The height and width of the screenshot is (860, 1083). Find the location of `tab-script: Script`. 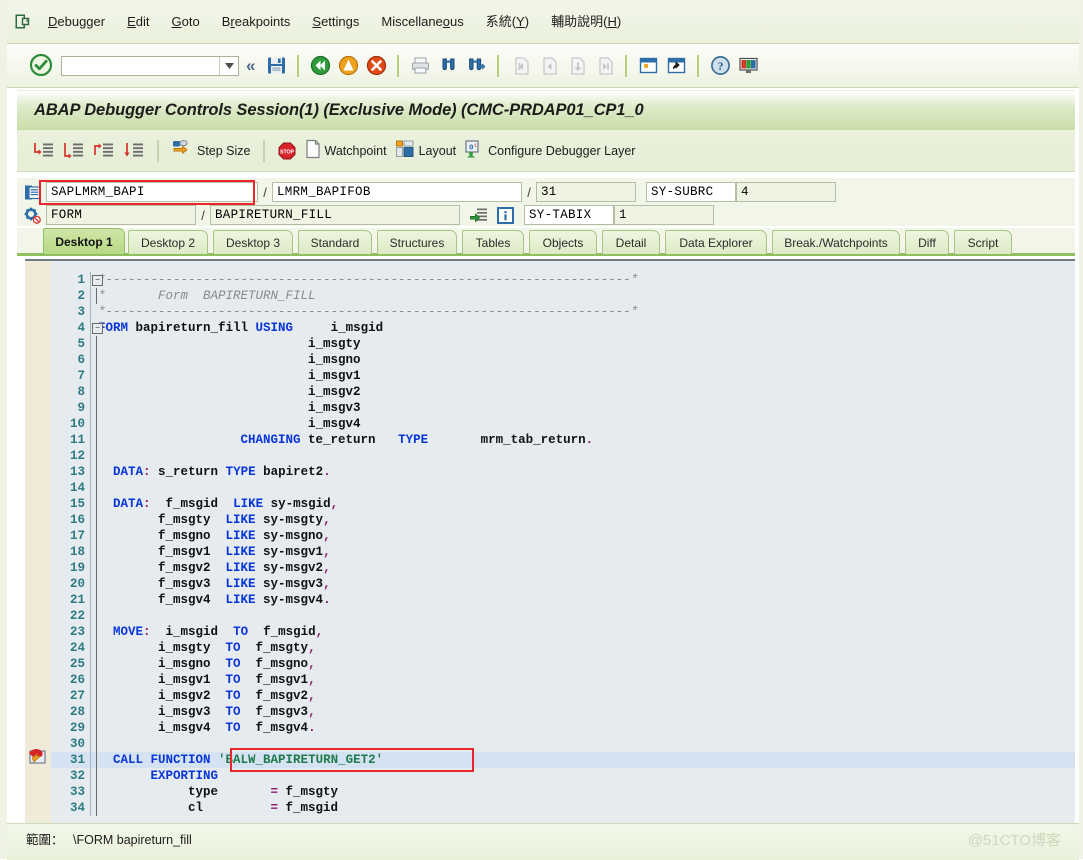

tab-script: Script is located at coordinates (983, 242).